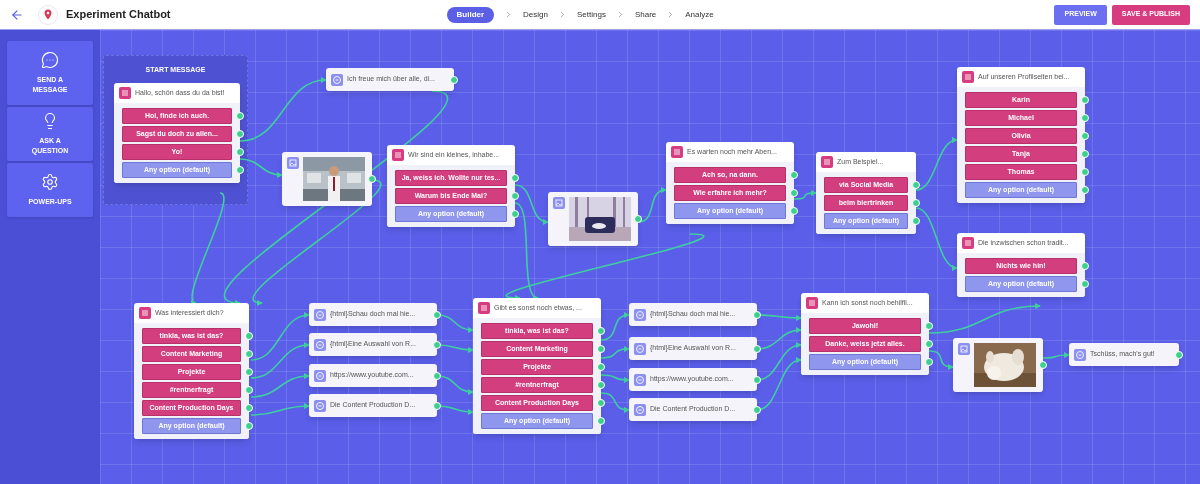 The width and height of the screenshot is (1200, 484). I want to click on step-tab: Analyze, so click(699, 14).